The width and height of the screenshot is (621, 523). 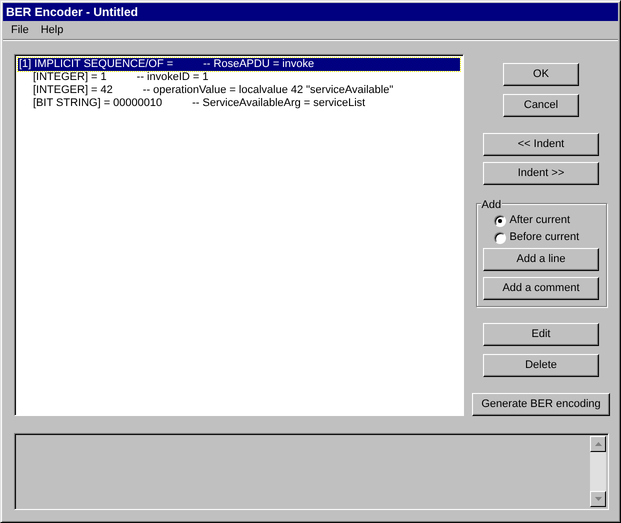 What do you see at coordinates (598, 471) in the screenshot?
I see `scrollbar` at bounding box center [598, 471].